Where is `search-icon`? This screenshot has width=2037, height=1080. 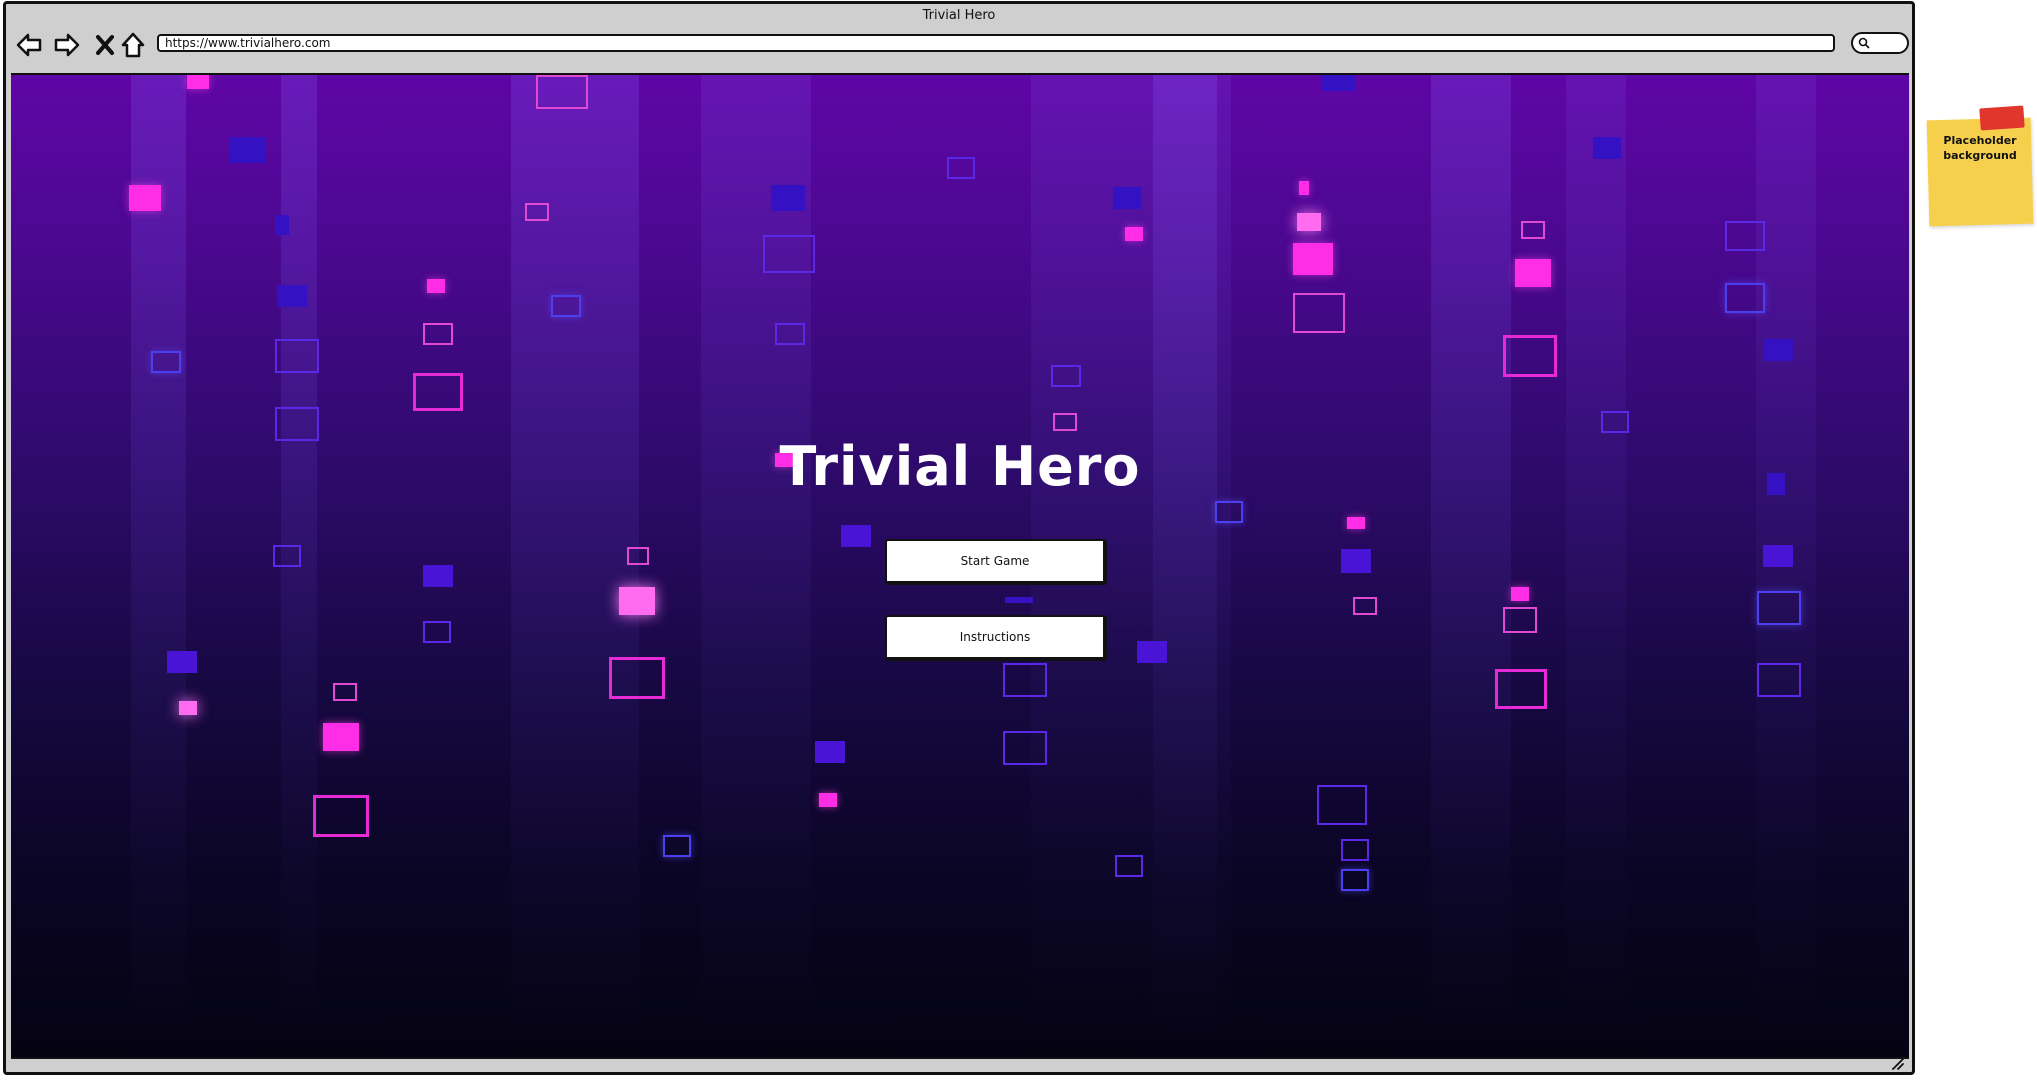 search-icon is located at coordinates (1864, 43).